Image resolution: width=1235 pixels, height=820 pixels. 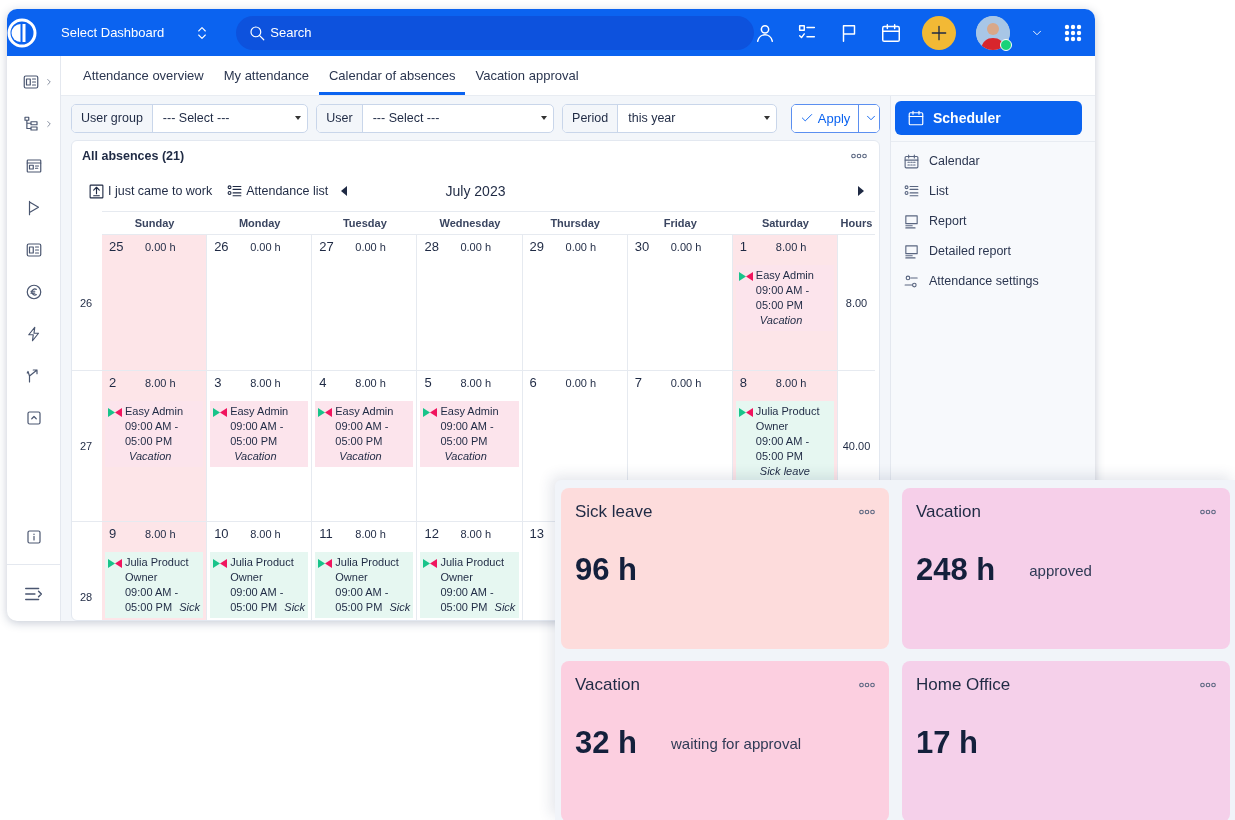 I want to click on day-number: 6, so click(x=533, y=382).